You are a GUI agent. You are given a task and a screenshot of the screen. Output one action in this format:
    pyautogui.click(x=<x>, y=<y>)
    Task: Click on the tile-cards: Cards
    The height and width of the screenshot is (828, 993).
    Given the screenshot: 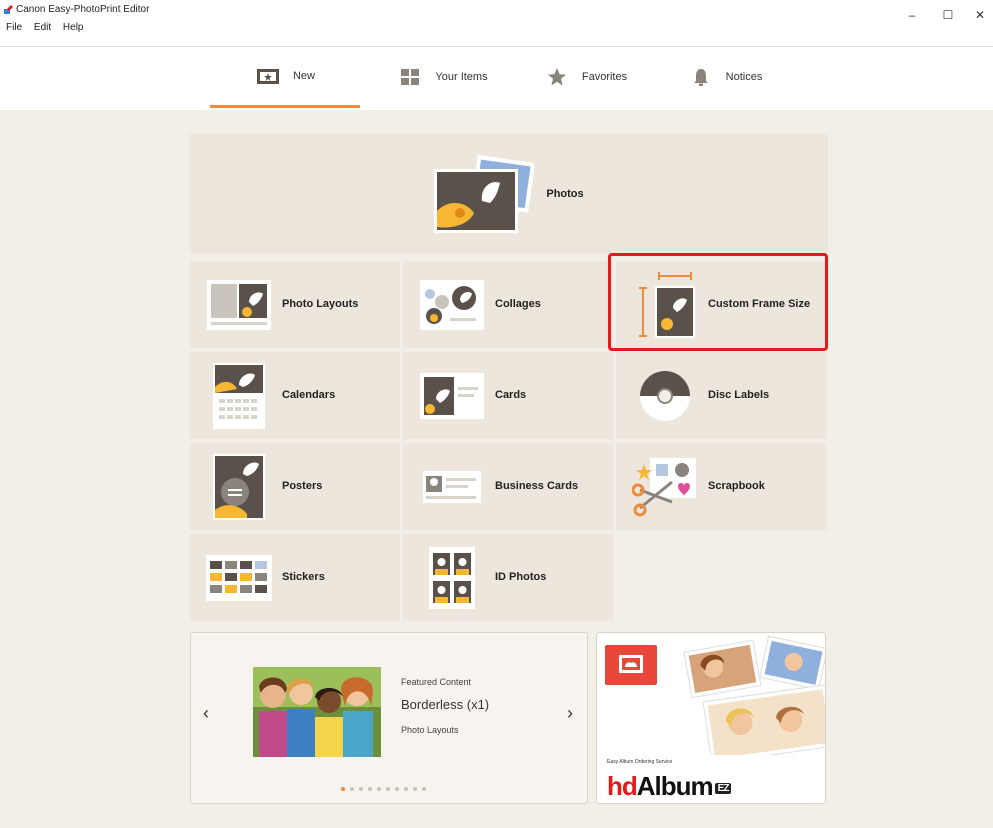 What is the action you would take?
    pyautogui.click(x=508, y=395)
    